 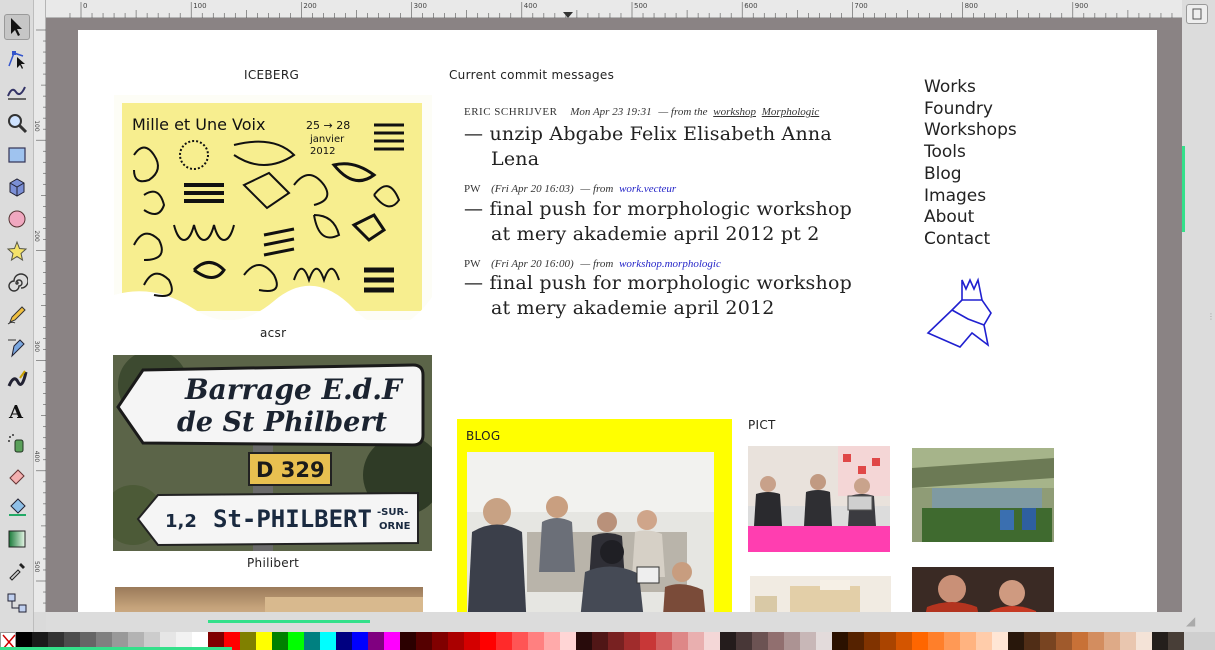 What do you see at coordinates (17, 603) in the screenshot?
I see `connector-tool` at bounding box center [17, 603].